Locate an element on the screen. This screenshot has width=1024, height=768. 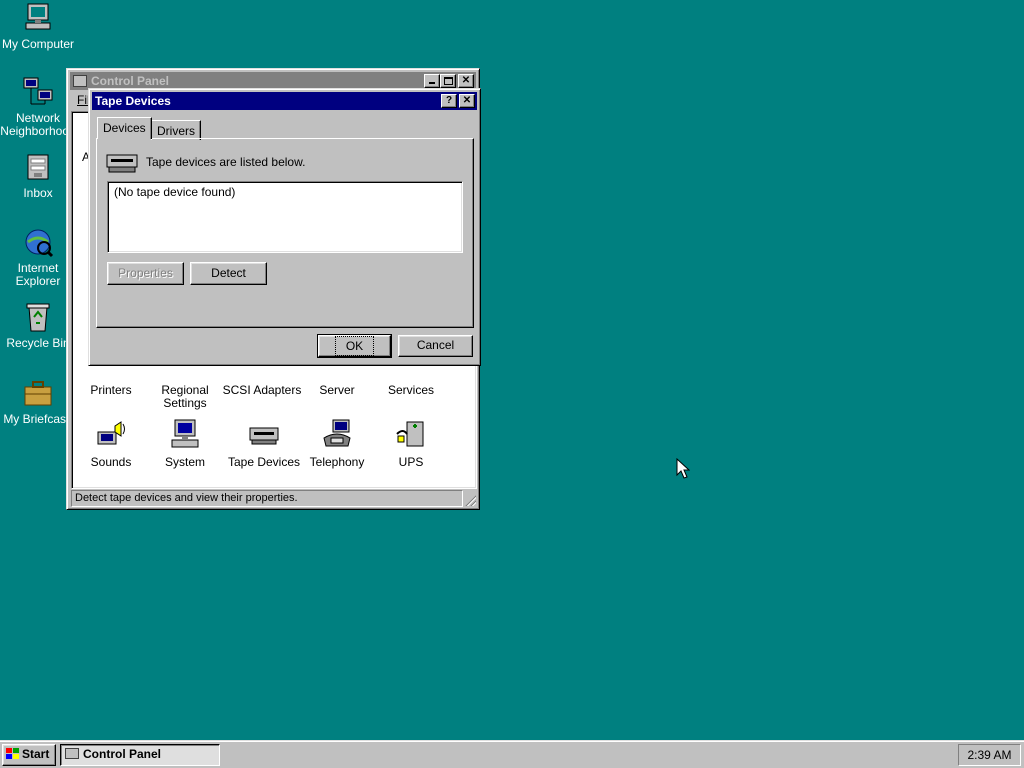
cp-item-tape-devices: Tape Devices is located at coordinates (264, 443).